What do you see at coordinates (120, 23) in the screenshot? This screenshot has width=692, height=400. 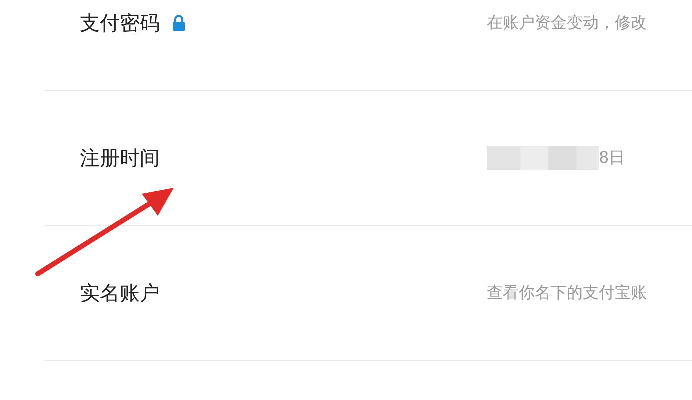 I see `row-label: 支付密码` at bounding box center [120, 23].